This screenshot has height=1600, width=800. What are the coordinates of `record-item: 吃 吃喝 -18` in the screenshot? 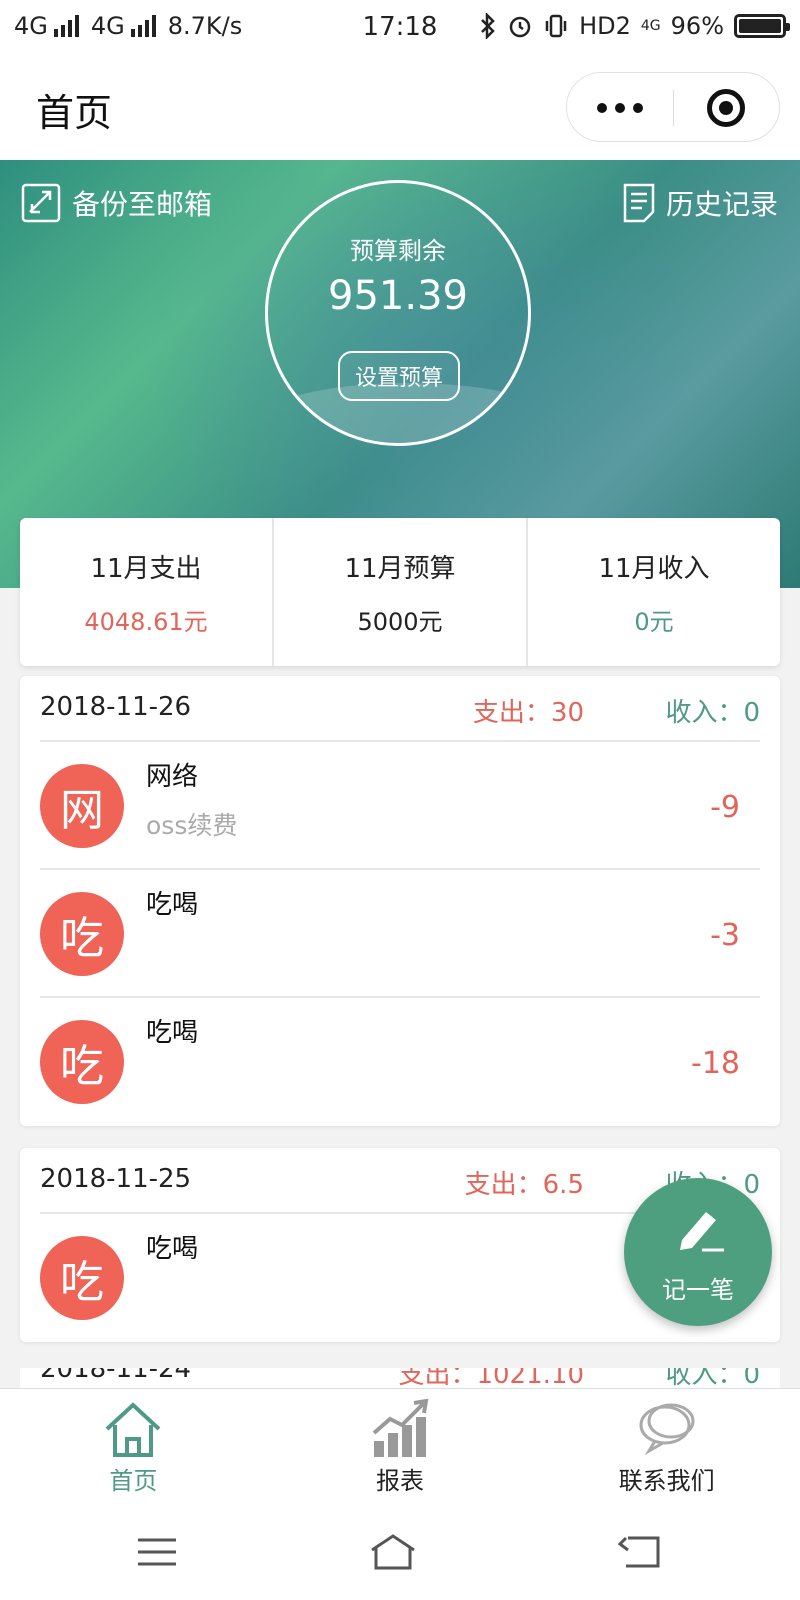 It's located at (400, 1062).